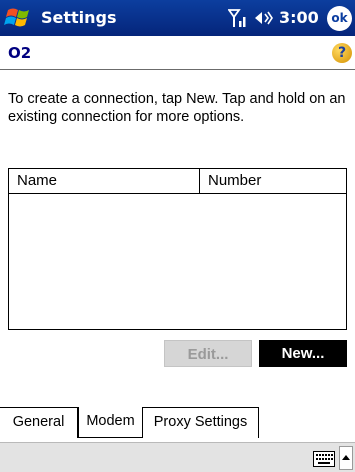  Describe the element at coordinates (20, 53) in the screenshot. I see `page-title: O2` at that location.